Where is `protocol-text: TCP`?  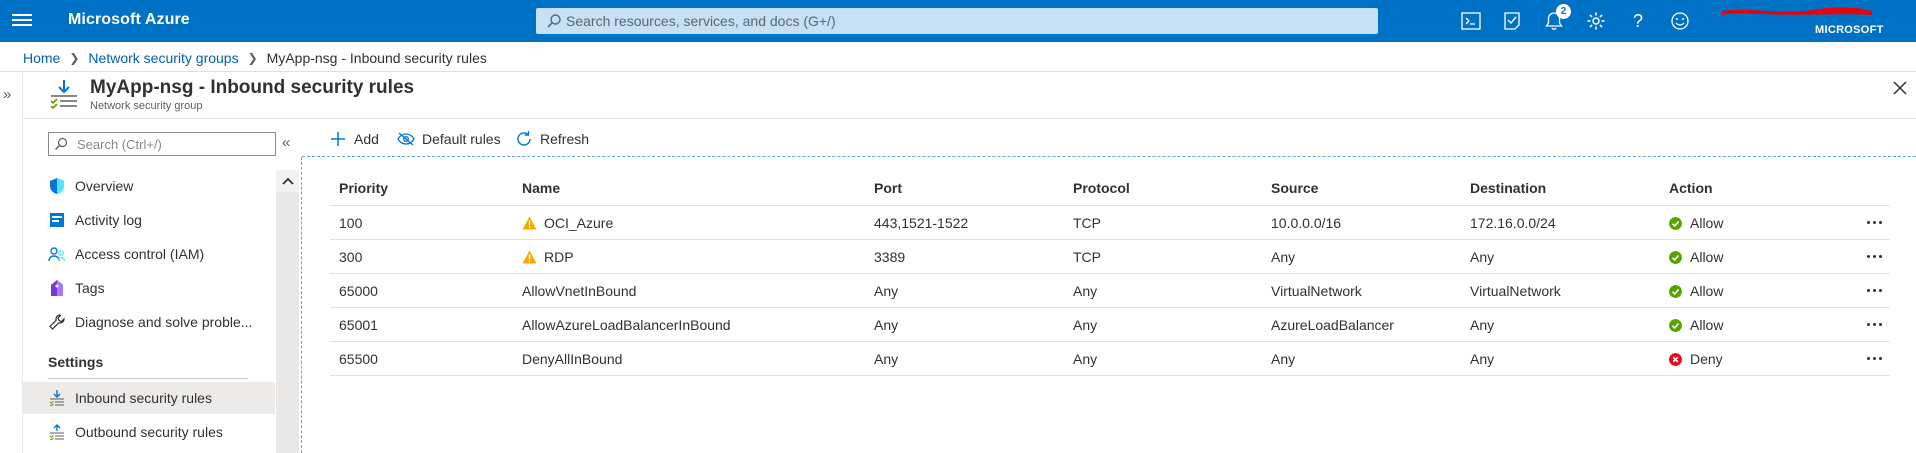 protocol-text: TCP is located at coordinates (1087, 223).